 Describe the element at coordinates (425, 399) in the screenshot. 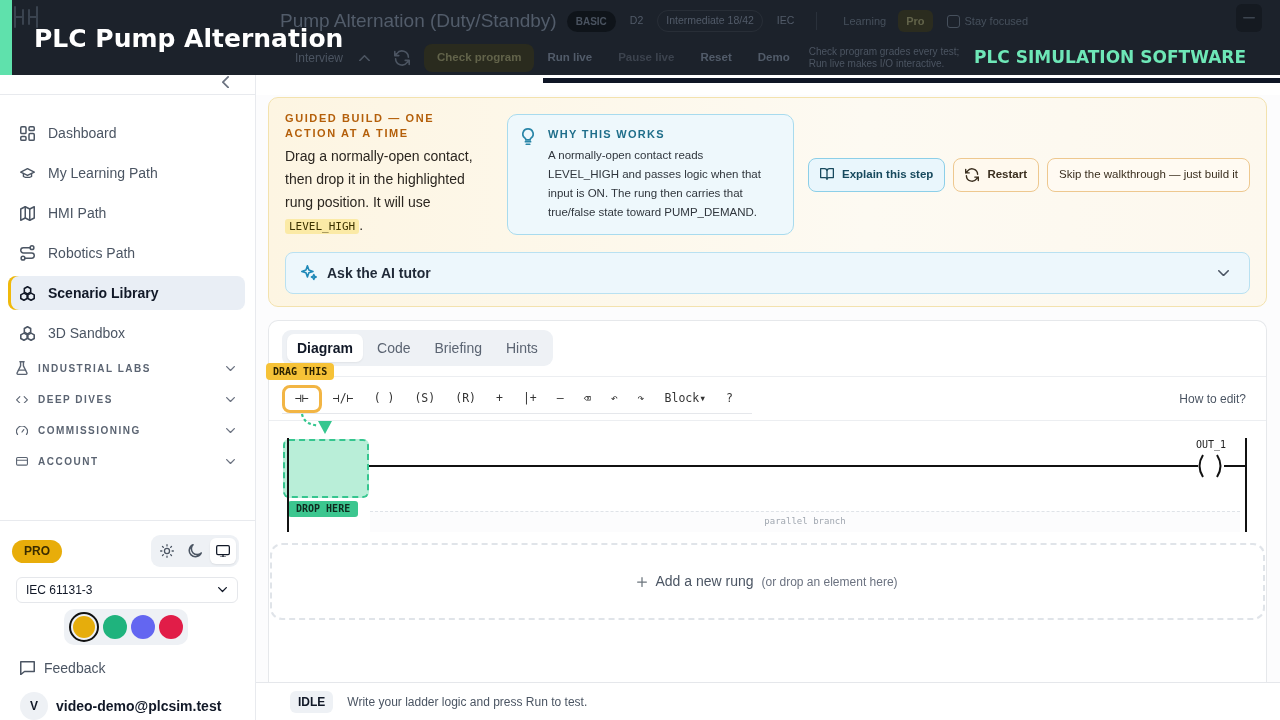

I see `tool-button: (S)` at that location.